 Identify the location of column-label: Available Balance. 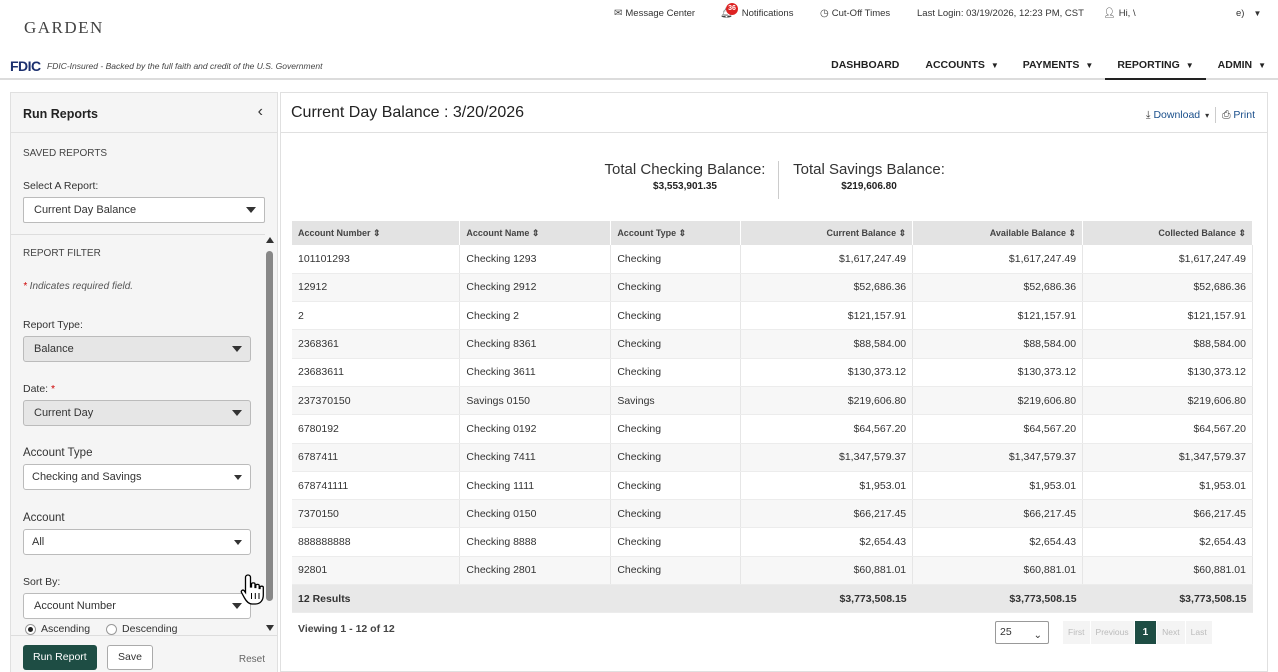
(1027, 232).